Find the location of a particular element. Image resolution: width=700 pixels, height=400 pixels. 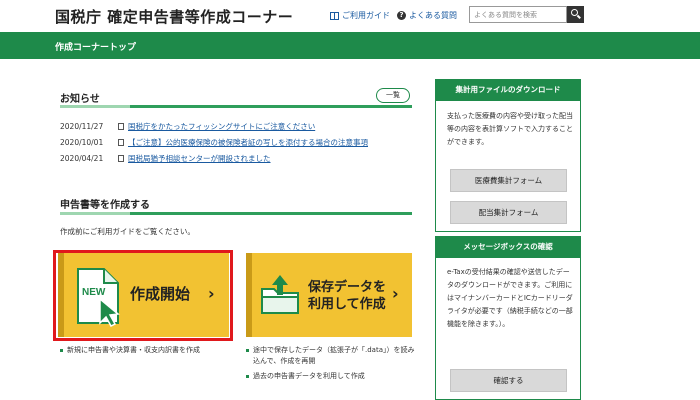

faq-link-label: よくある質問 is located at coordinates (433, 15).